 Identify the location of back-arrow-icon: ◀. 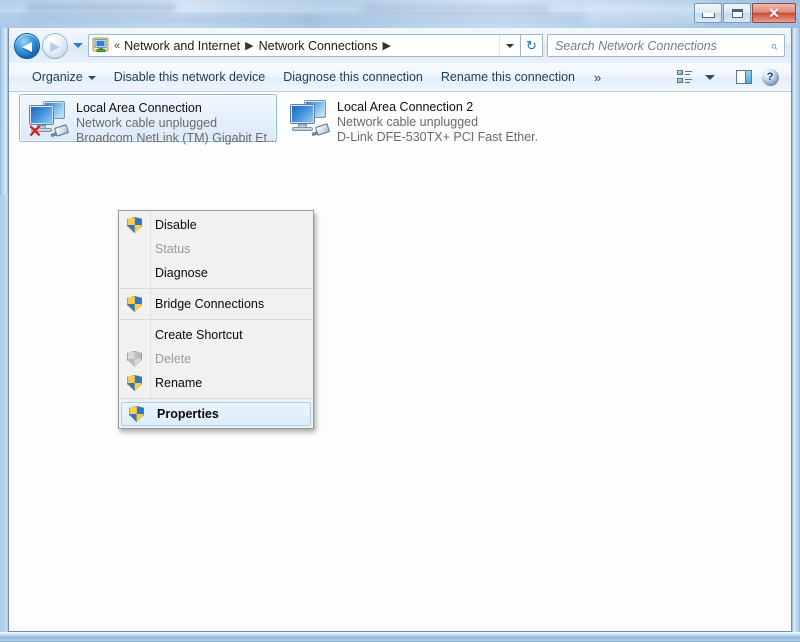
(27, 45).